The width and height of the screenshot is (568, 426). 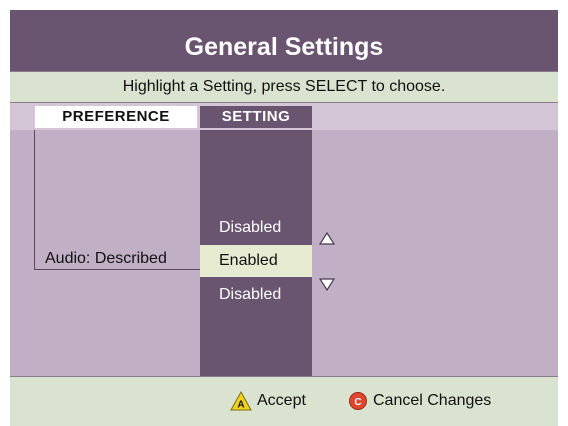 I want to click on accept-label: Accept, so click(x=281, y=400).